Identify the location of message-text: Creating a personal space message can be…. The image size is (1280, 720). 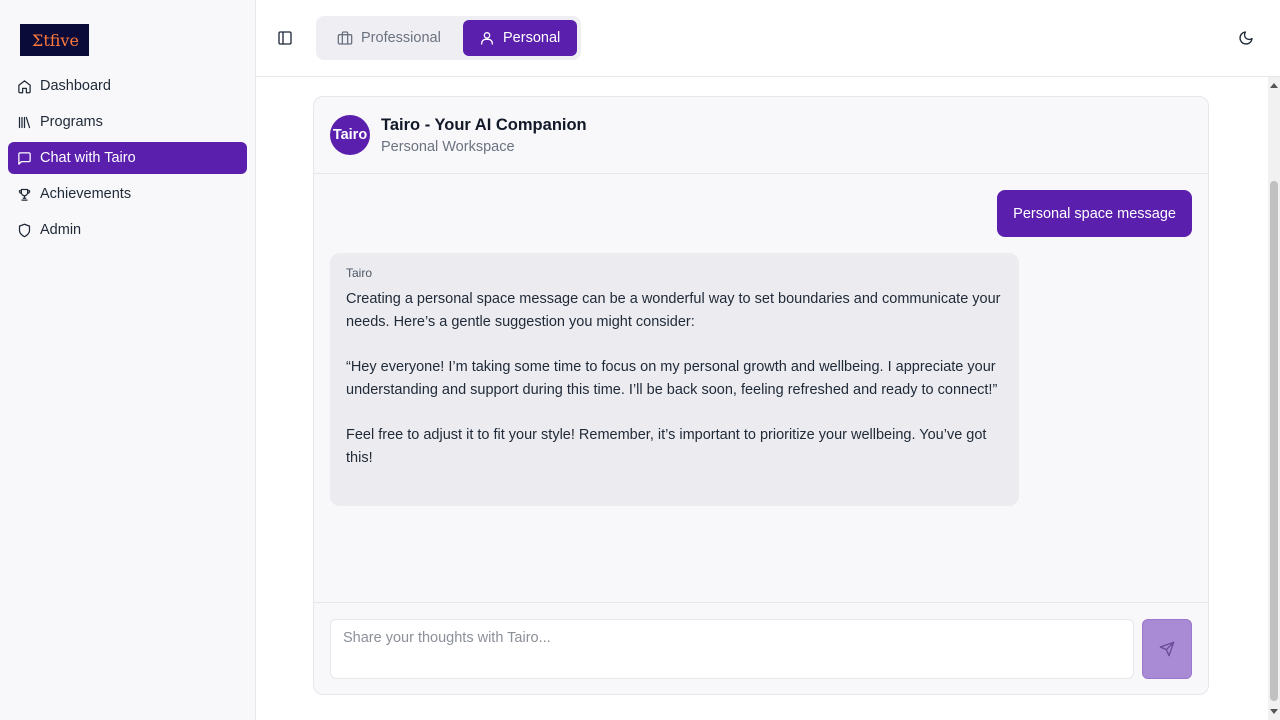
(673, 378).